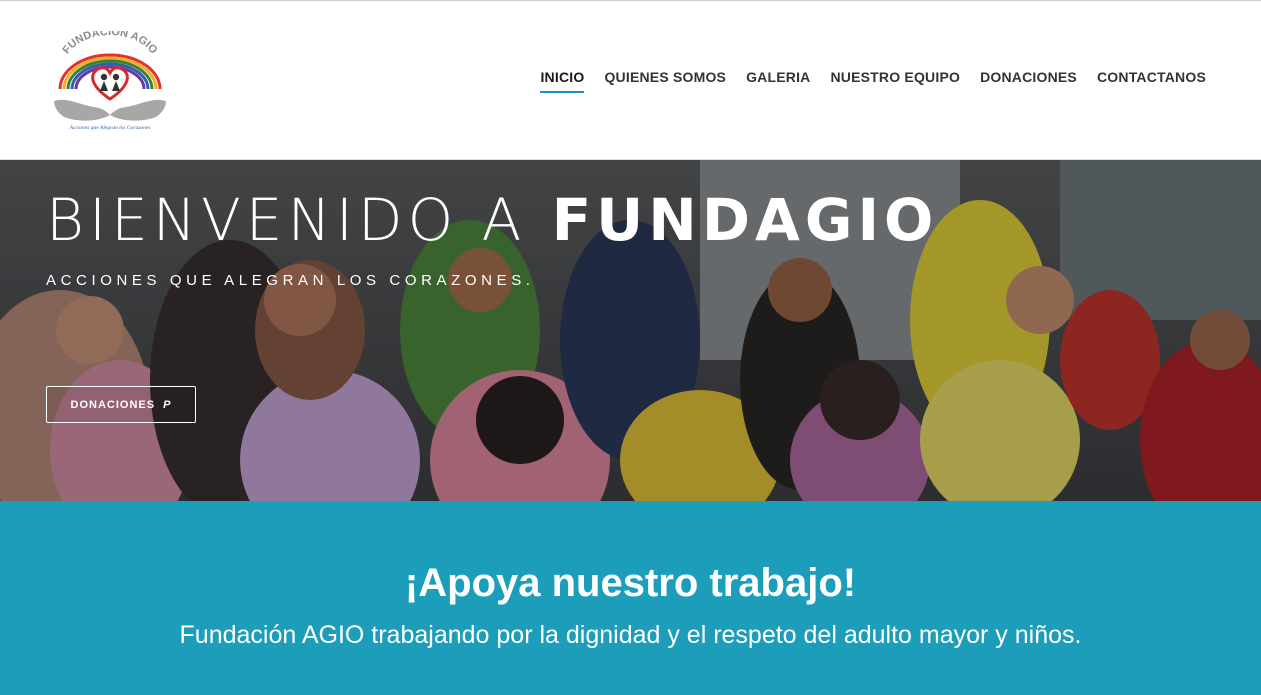 Image resolution: width=1261 pixels, height=695 pixels. I want to click on paypal-icon: P, so click(167, 404).